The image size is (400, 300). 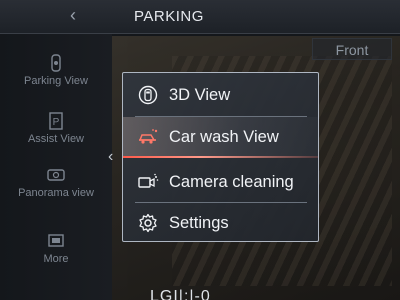 I want to click on sidebar-item-label: Assist View, so click(x=56, y=139).